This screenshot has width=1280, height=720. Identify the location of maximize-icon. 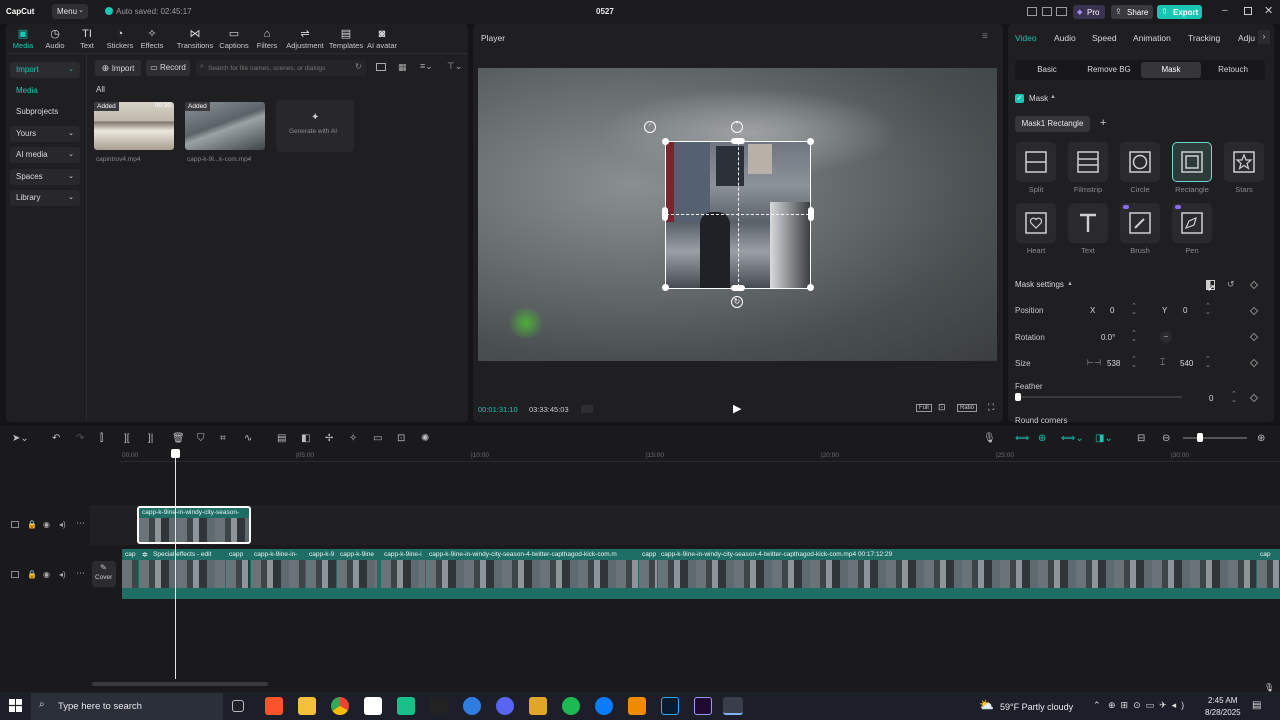
(1248, 11).